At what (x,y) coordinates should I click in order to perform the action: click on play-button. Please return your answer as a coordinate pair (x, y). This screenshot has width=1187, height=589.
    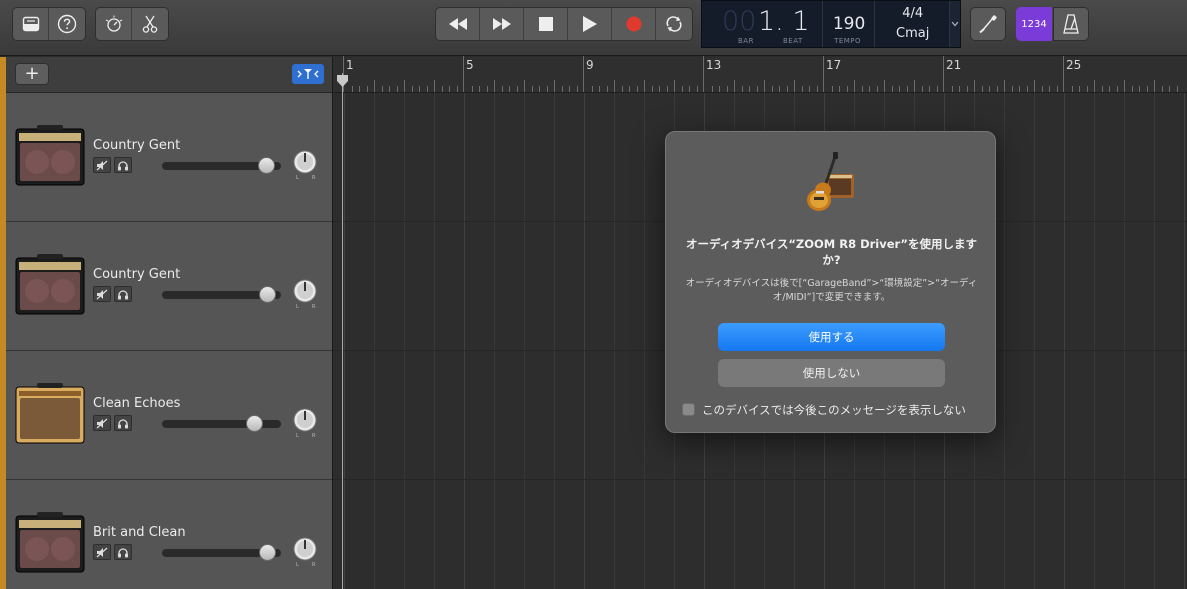
    Looking at the image, I should click on (590, 24).